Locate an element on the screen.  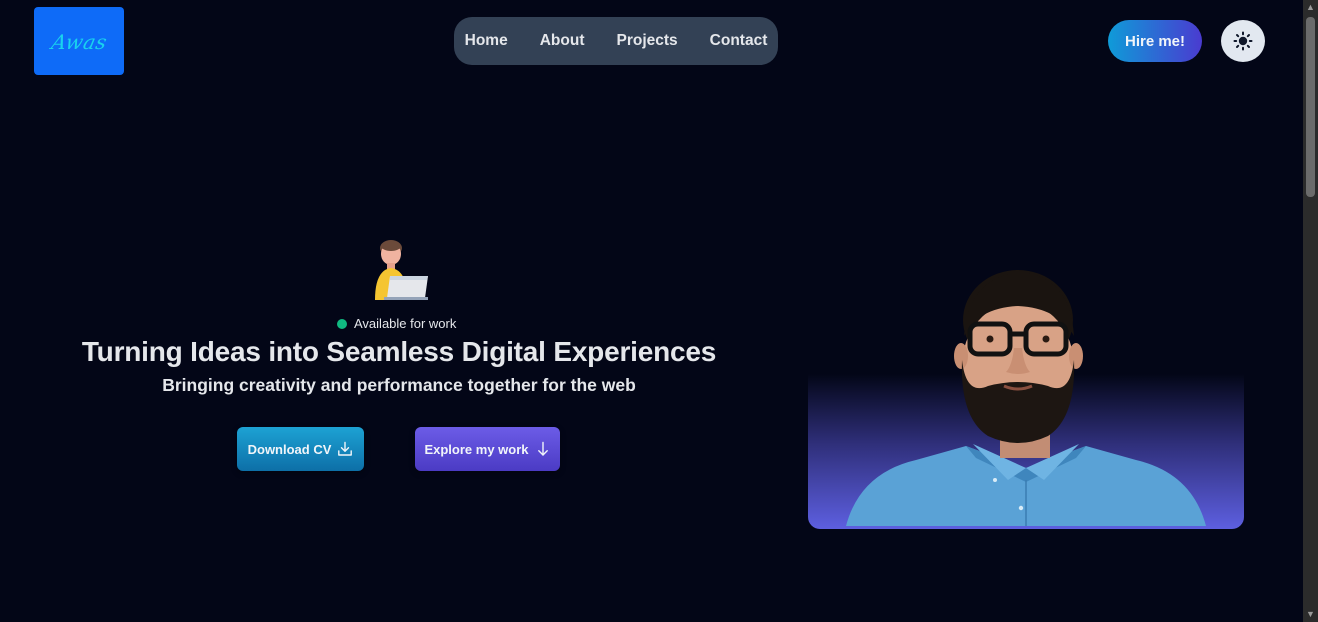
download-cv-label: Download CV is located at coordinates (289, 449).